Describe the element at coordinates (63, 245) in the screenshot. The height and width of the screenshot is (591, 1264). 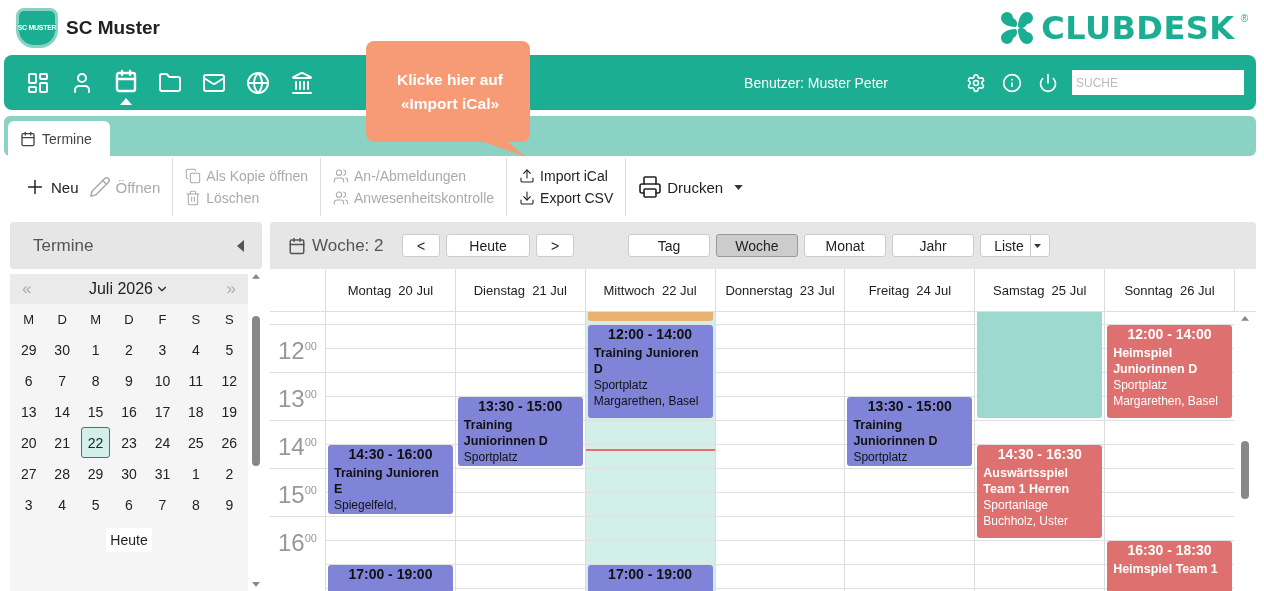
I see `sidebar-title: Termine` at that location.